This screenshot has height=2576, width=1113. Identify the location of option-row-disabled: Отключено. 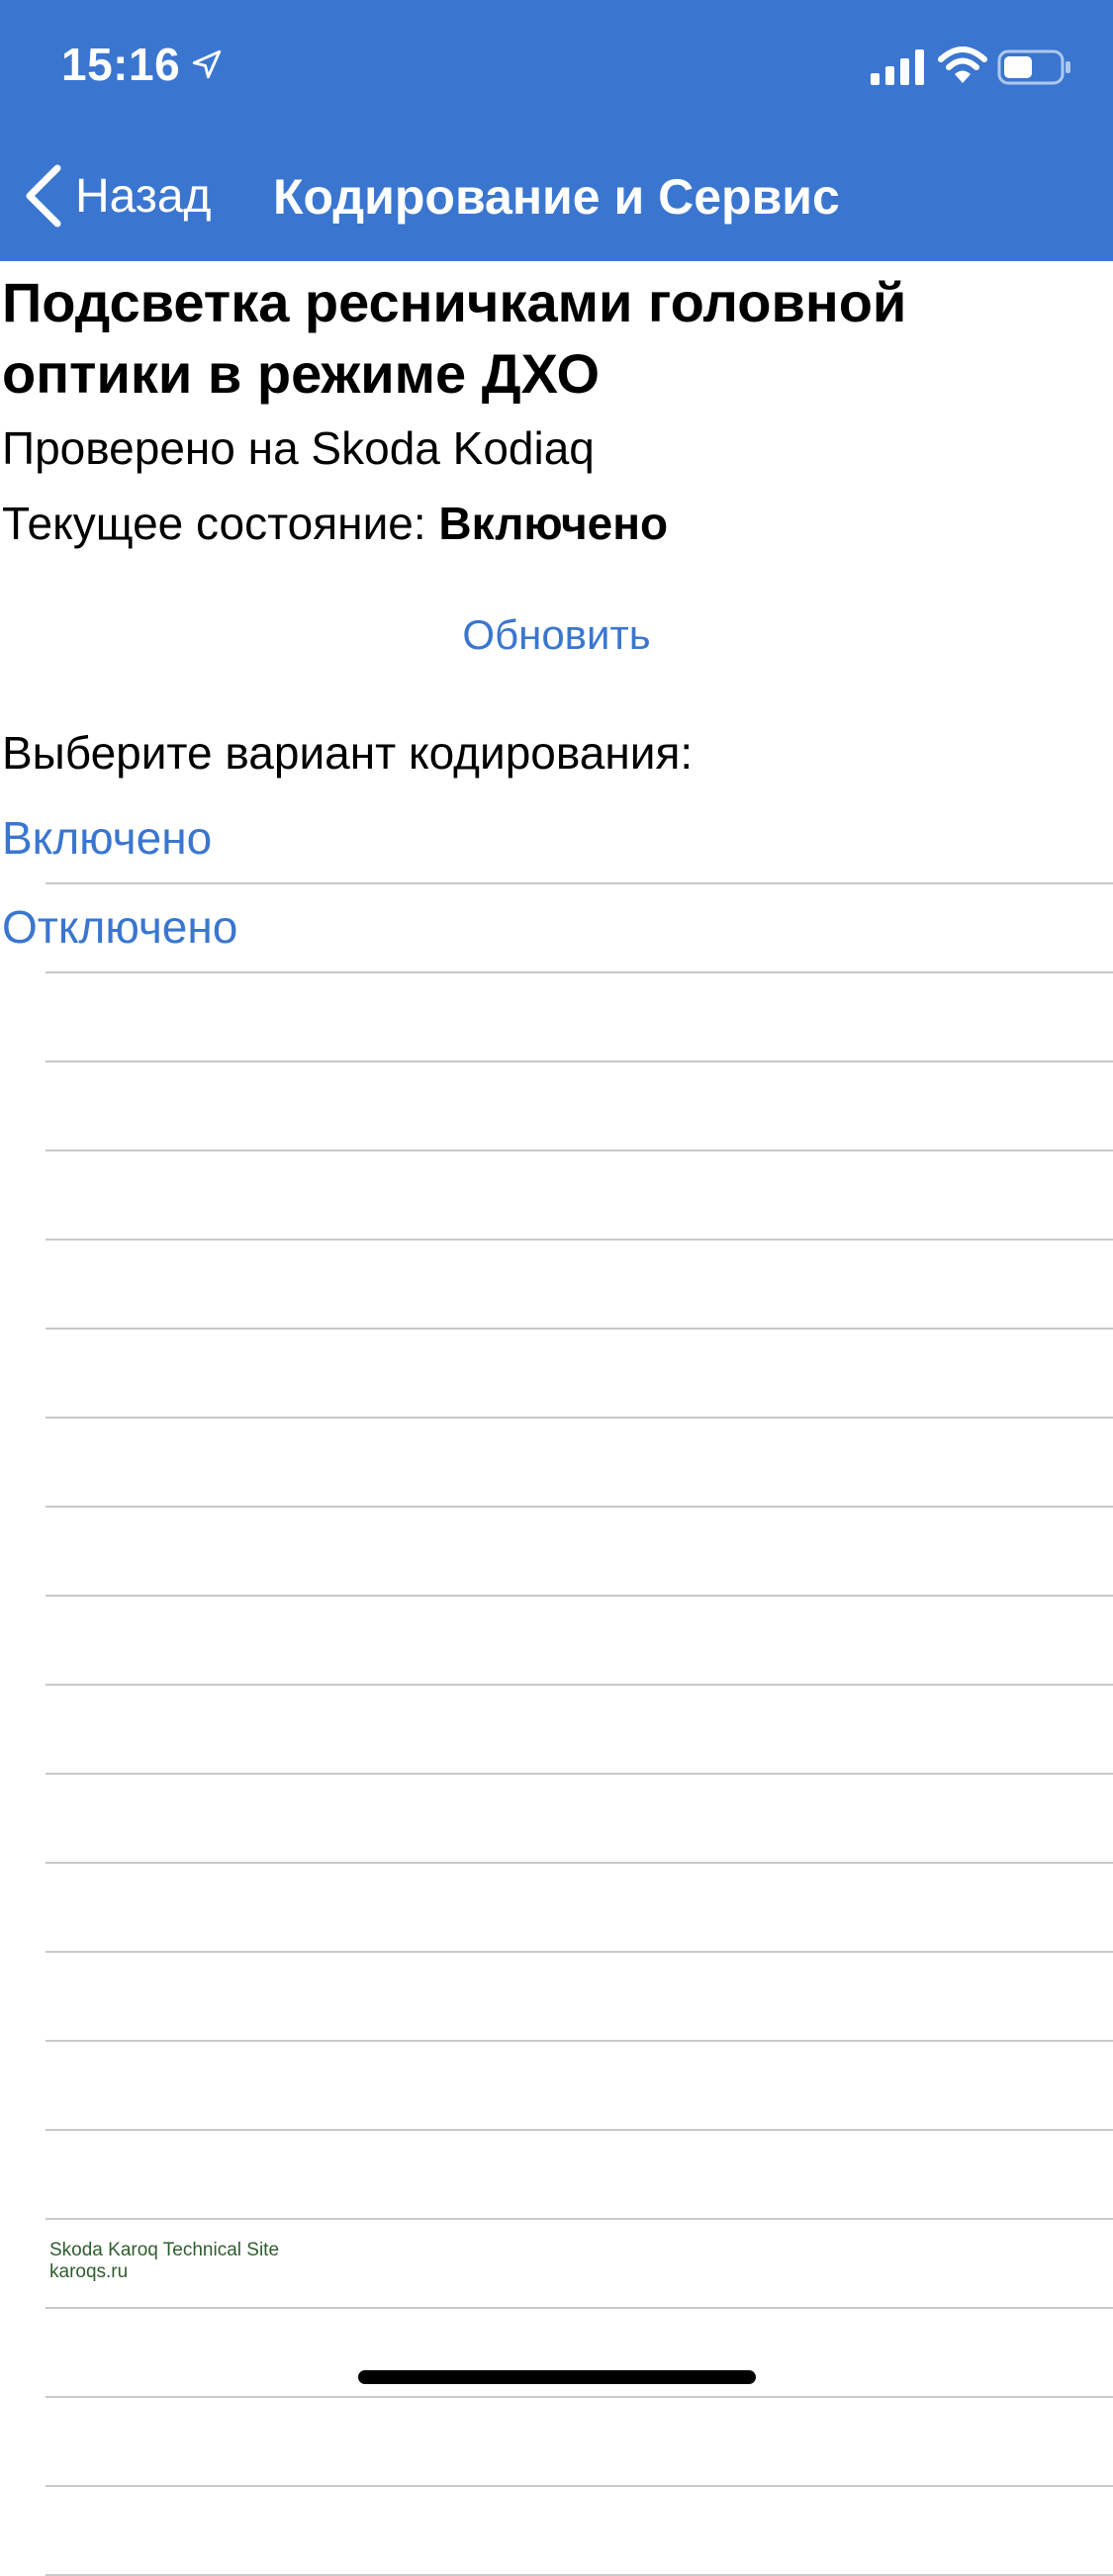
(556, 928).